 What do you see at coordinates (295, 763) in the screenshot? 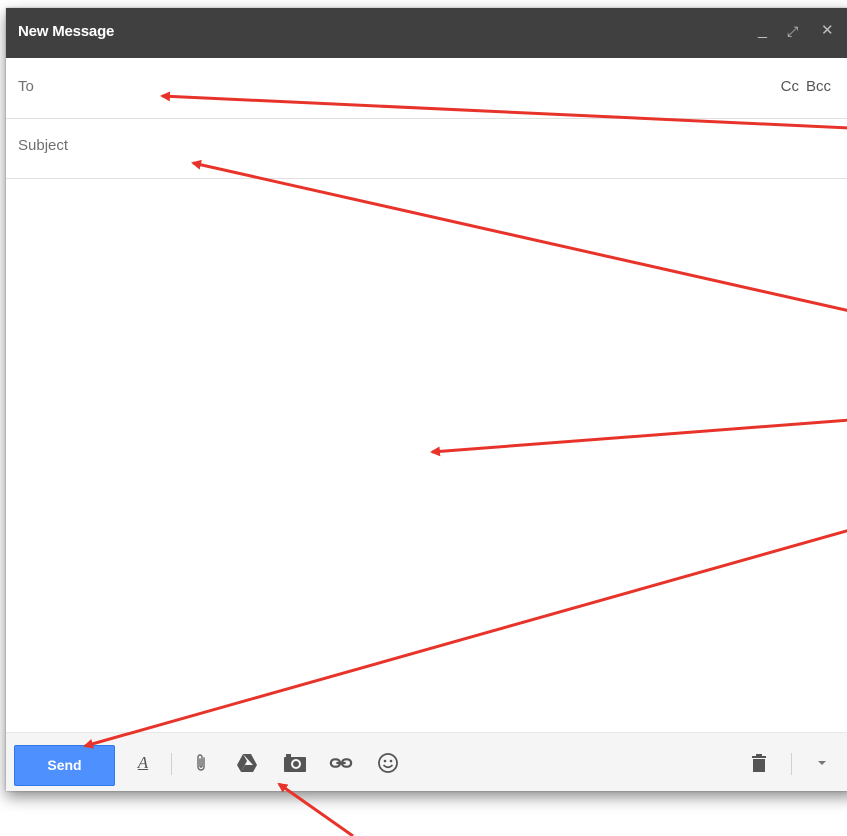
I see `photo-icon` at bounding box center [295, 763].